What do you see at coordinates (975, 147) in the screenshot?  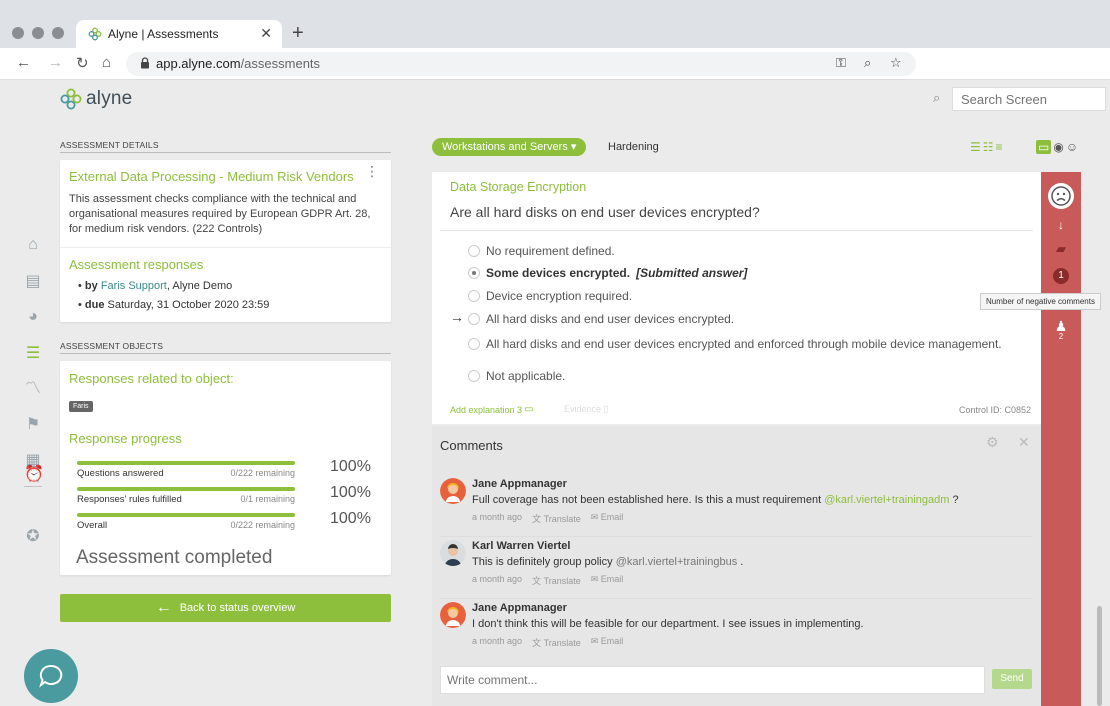 I see `list-icon: ☰` at bounding box center [975, 147].